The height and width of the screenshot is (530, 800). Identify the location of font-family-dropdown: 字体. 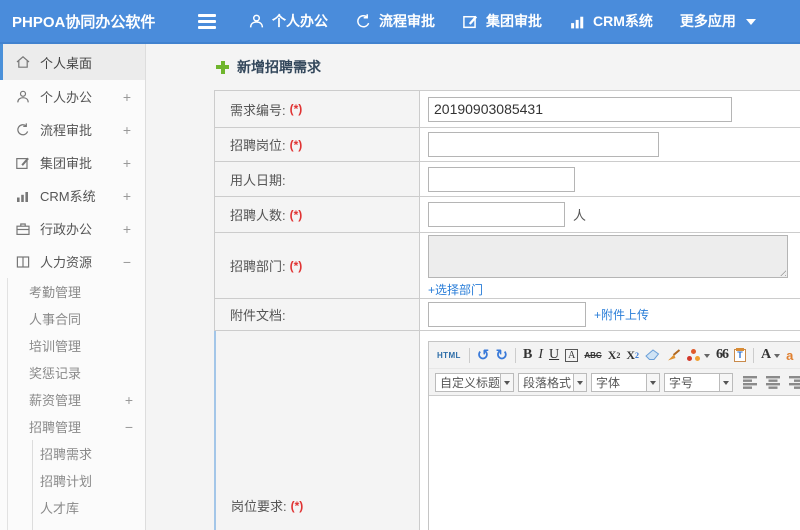
(625, 382).